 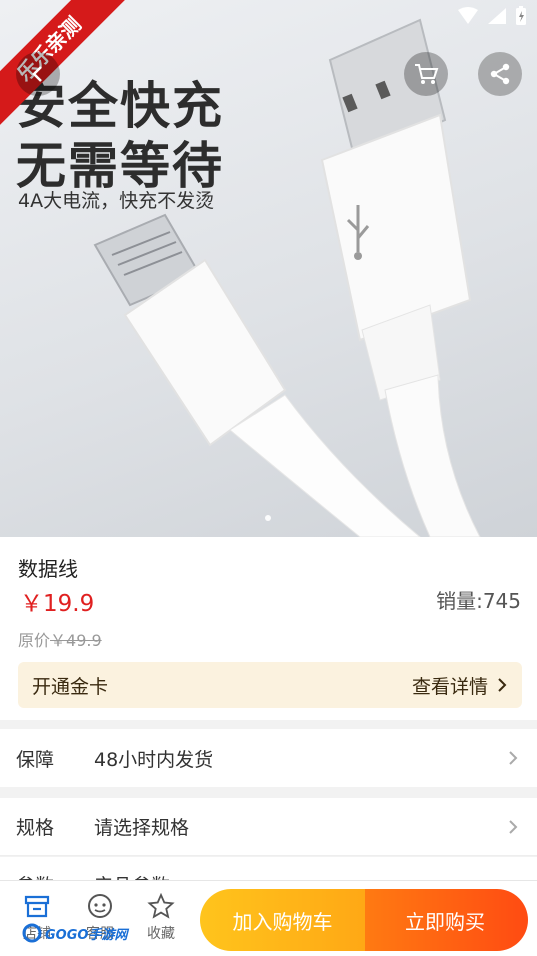 I want to click on battery-icon, so click(x=521, y=15).